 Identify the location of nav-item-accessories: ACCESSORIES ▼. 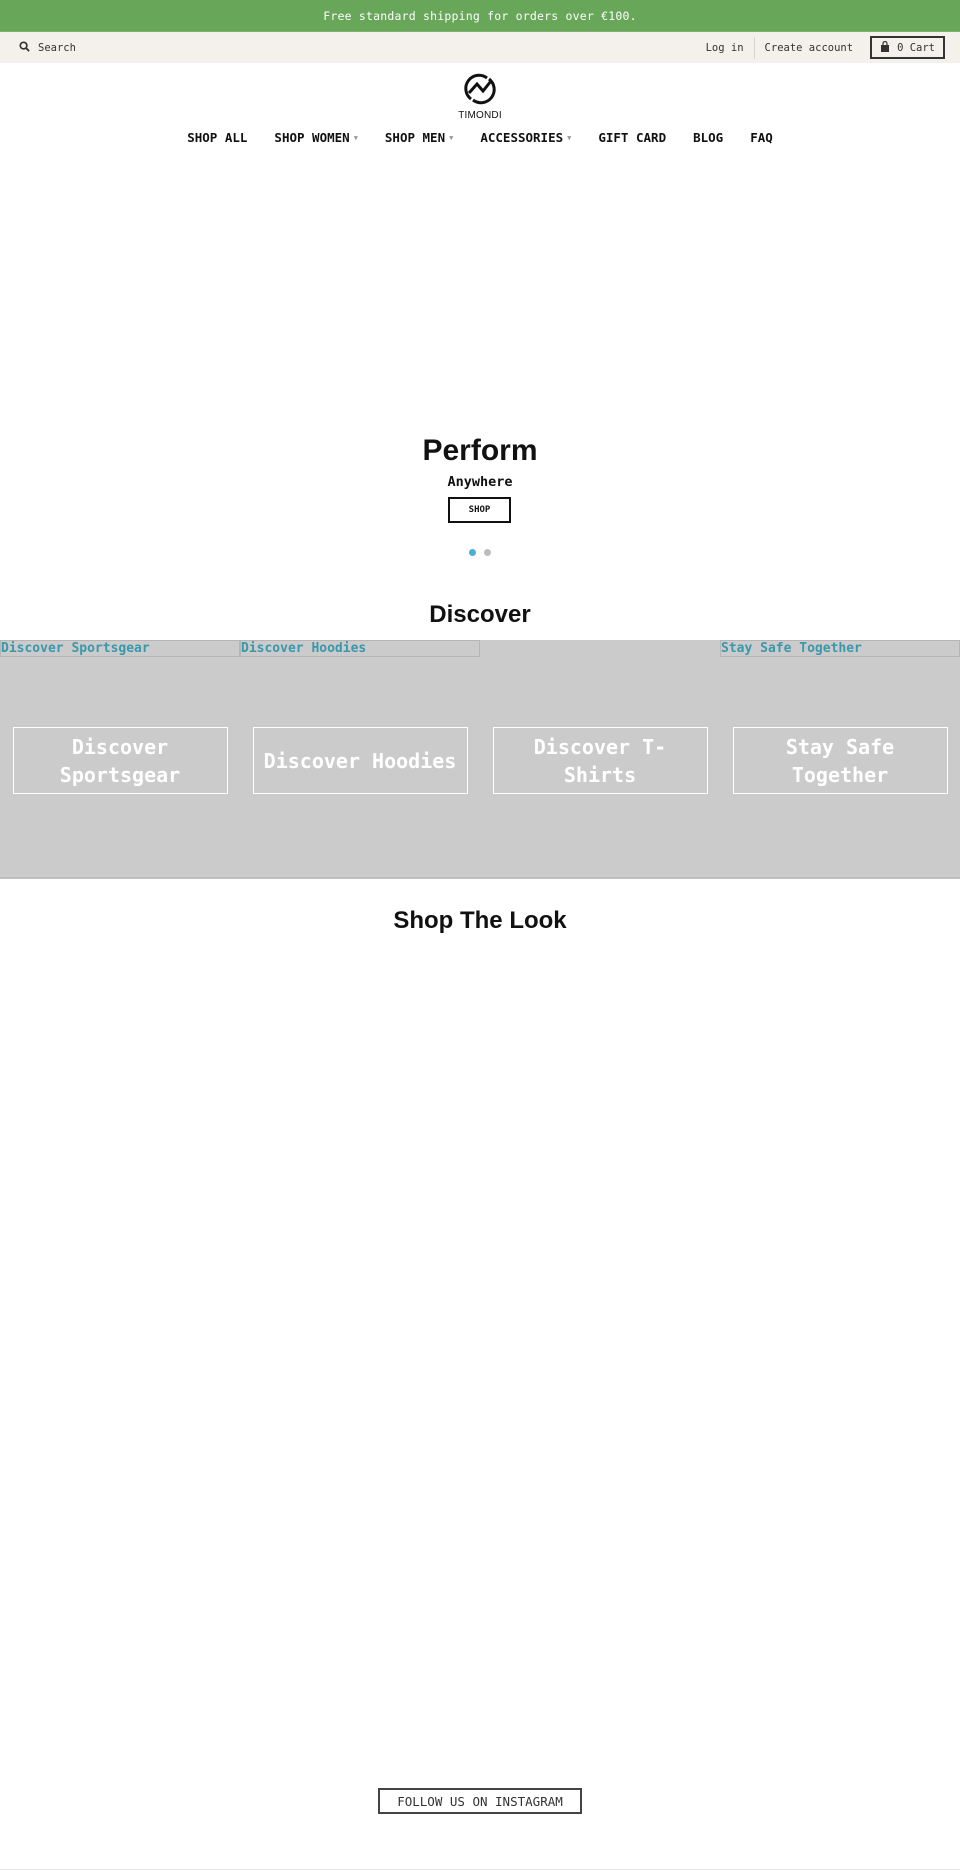
(526, 137).